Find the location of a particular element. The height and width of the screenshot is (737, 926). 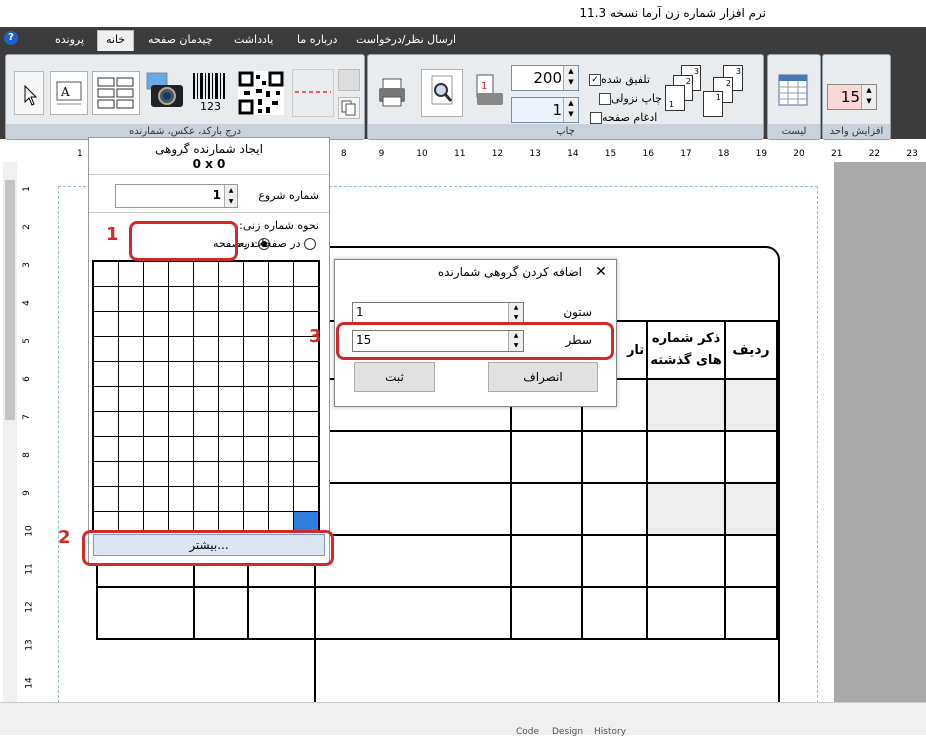

barcode-number: 123 is located at coordinates (210, 106).